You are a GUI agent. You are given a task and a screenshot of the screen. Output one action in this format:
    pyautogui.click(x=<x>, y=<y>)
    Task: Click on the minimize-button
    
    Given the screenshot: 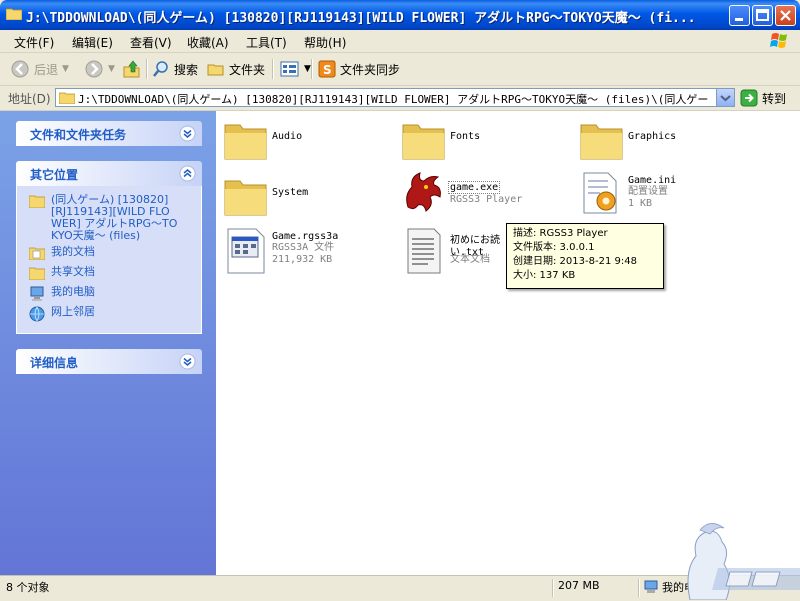 What is the action you would take?
    pyautogui.click(x=739, y=15)
    